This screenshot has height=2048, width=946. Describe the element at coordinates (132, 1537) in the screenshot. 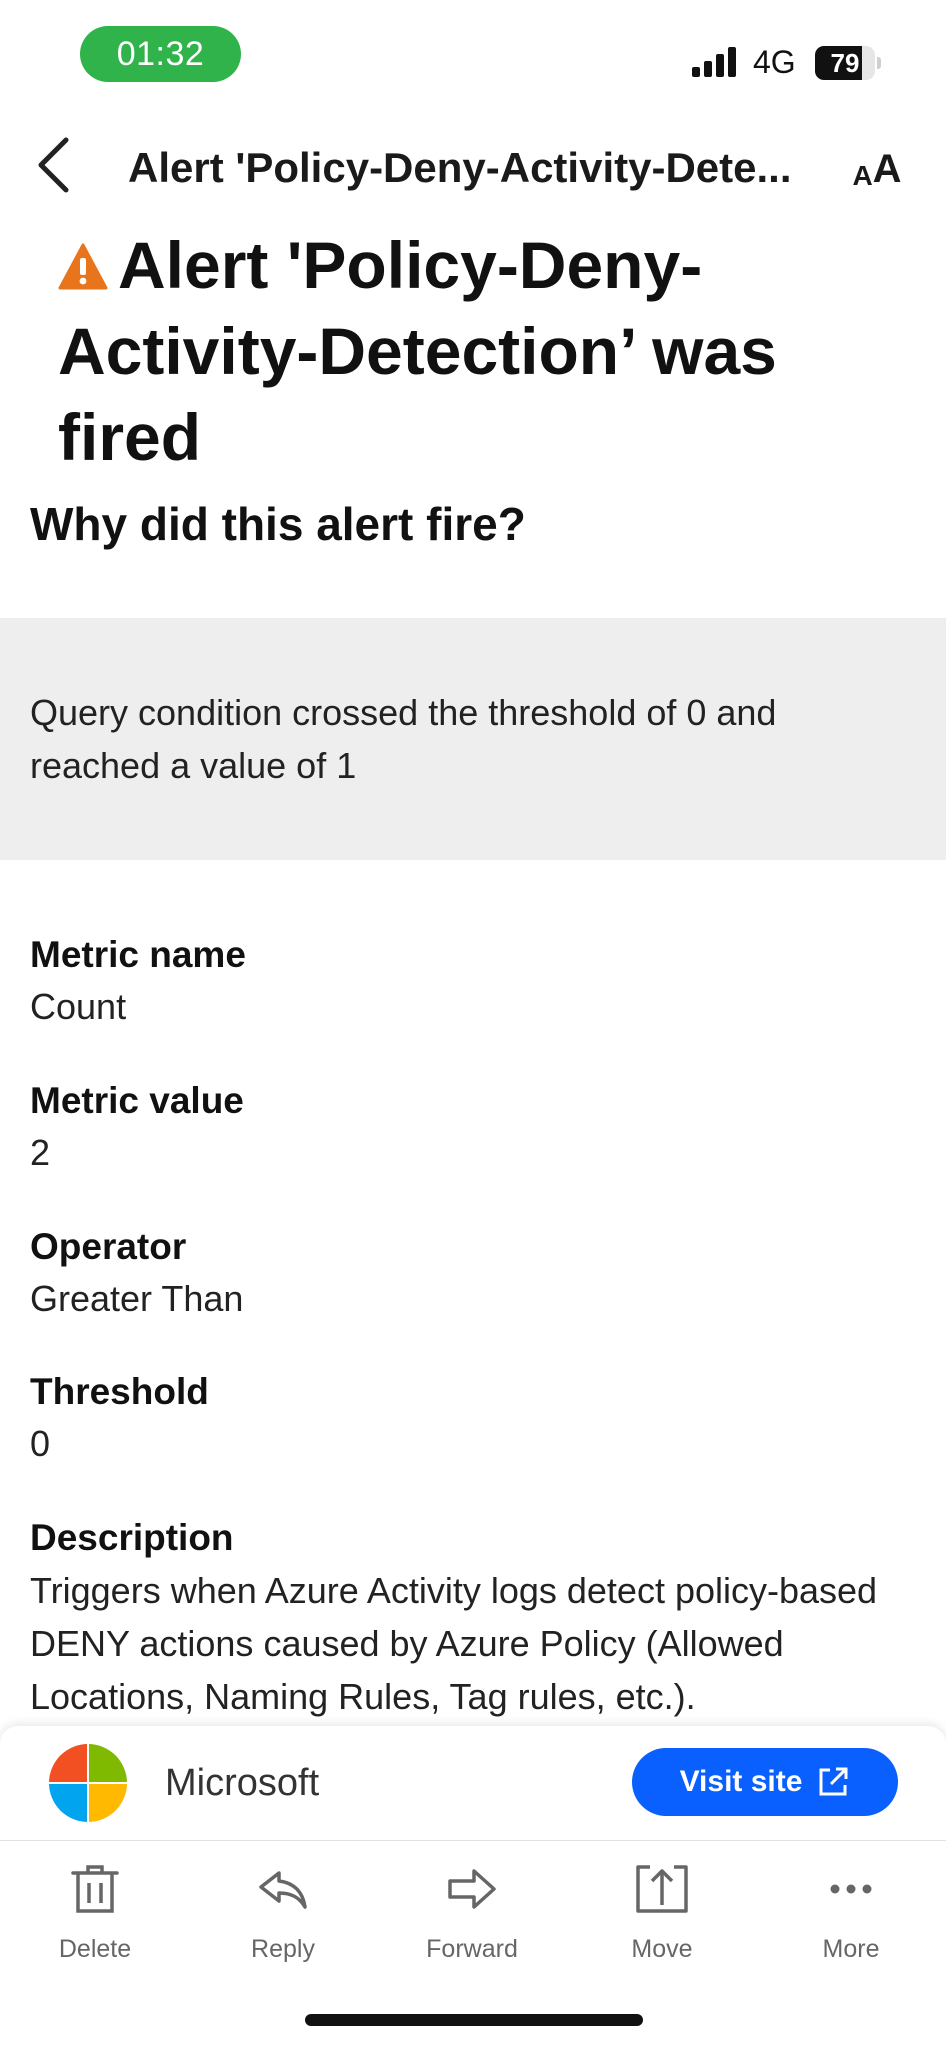

I see `description-label: Description` at that location.